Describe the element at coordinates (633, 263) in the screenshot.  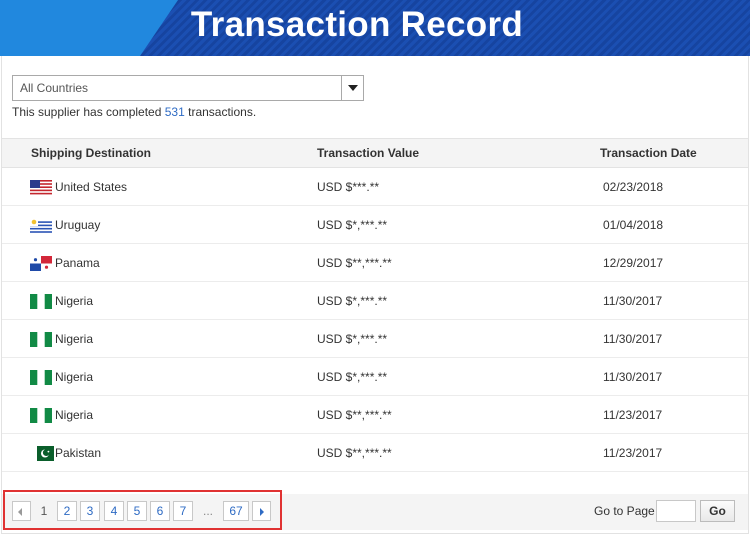
I see `date-cell: 12/29/2017` at that location.